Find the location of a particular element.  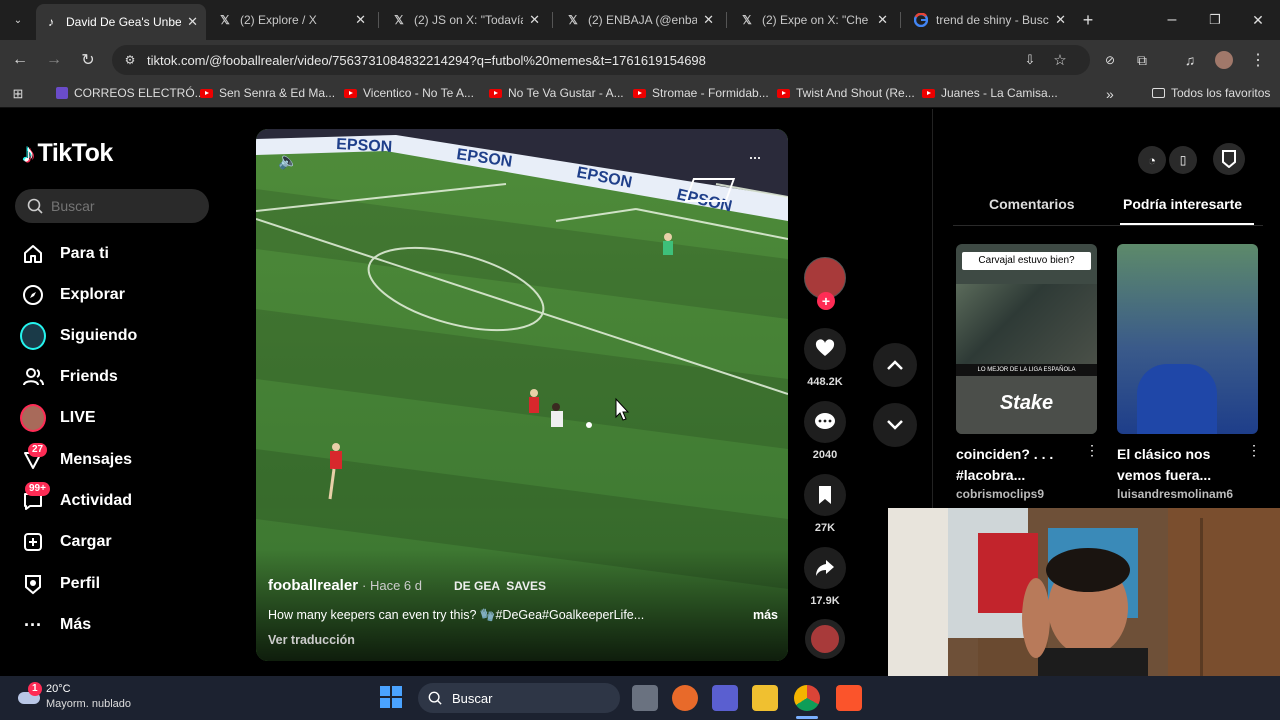

nav-explorar: Explorar is located at coordinates (72, 295).